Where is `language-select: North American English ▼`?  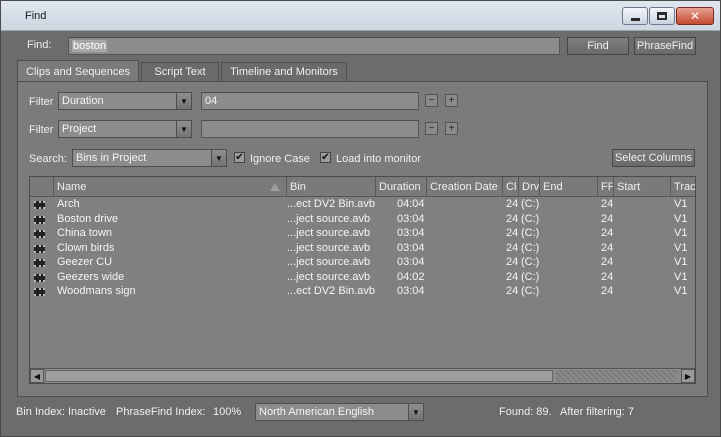
language-select: North American English ▼ is located at coordinates (339, 412).